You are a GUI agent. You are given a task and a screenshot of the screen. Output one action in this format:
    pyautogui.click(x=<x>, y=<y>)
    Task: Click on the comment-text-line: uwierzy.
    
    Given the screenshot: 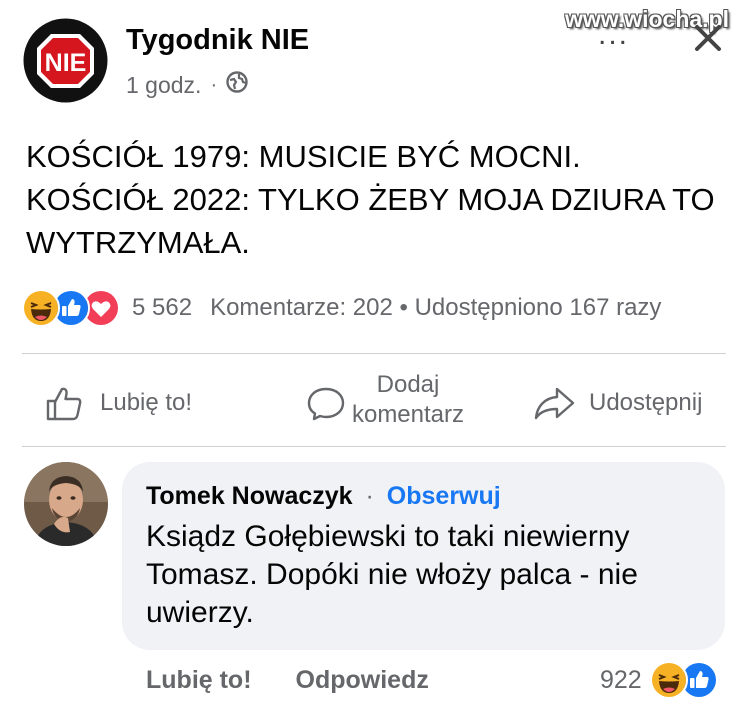 What is the action you would take?
    pyautogui.click(x=200, y=612)
    